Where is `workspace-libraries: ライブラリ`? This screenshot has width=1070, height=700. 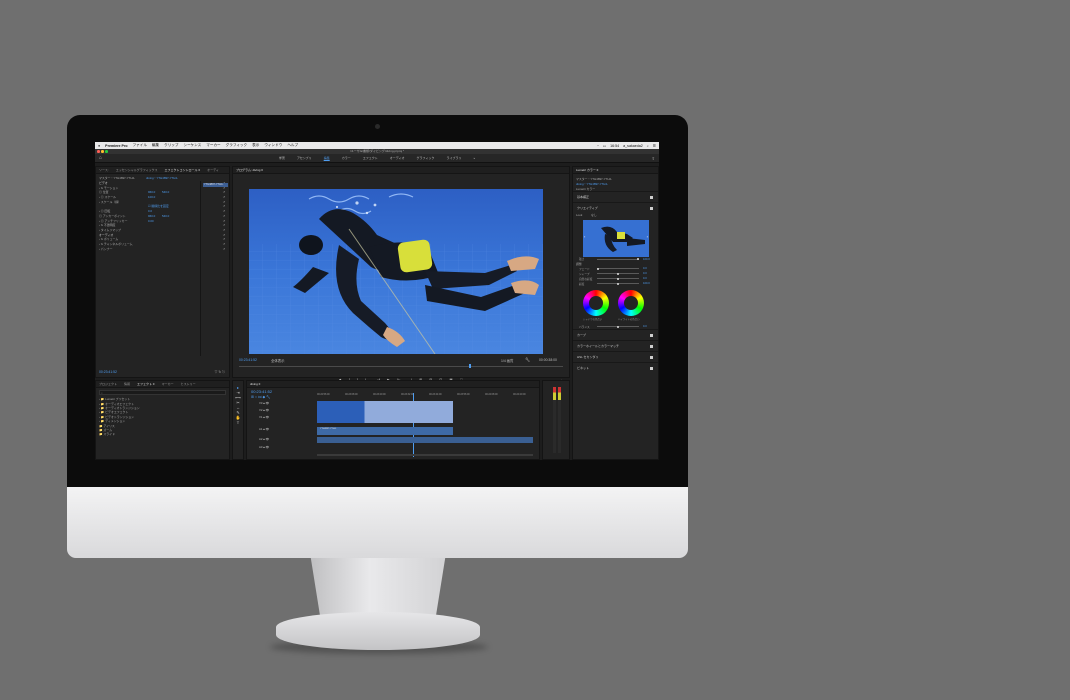
workspace-libraries: ライブラリ is located at coordinates (453, 158).